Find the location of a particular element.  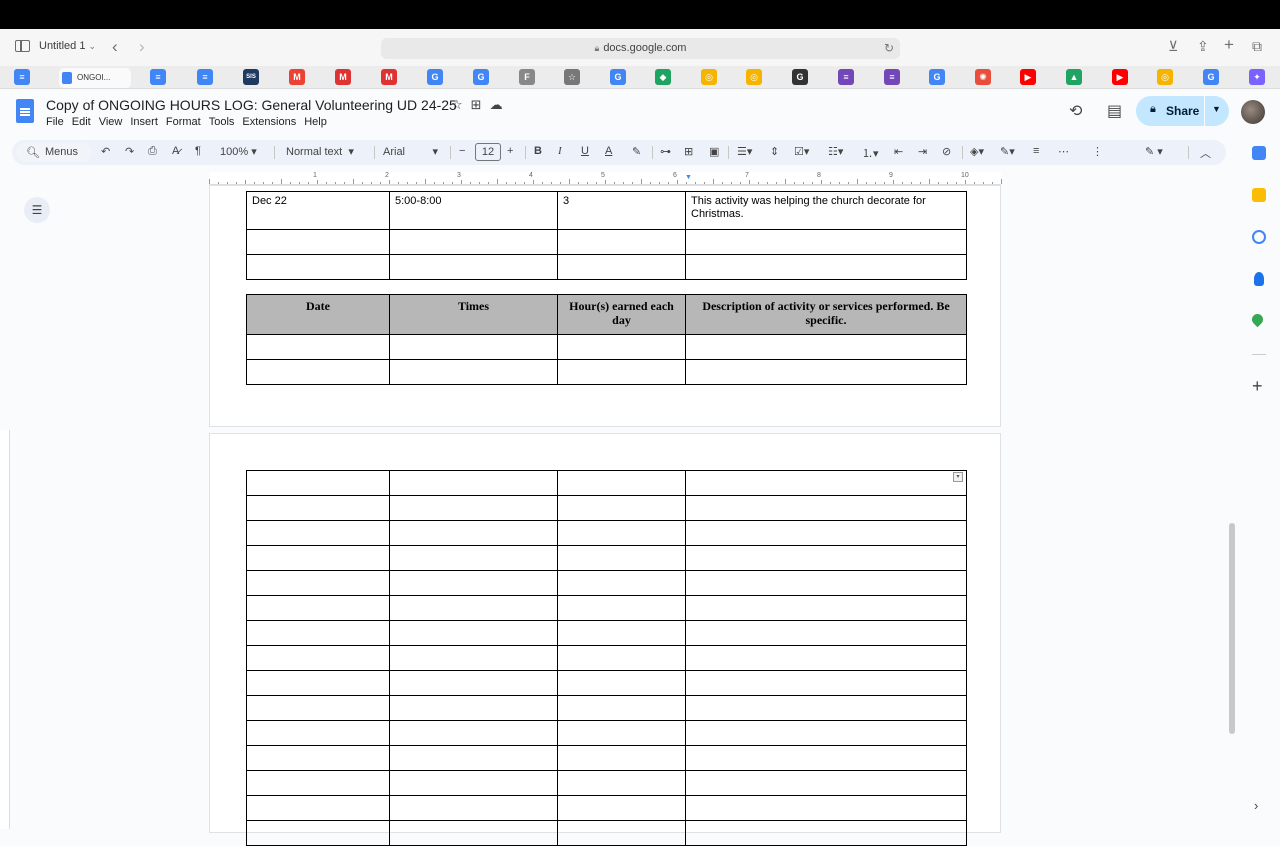

cloud-saved-icon: ☁ is located at coordinates (496, 104).